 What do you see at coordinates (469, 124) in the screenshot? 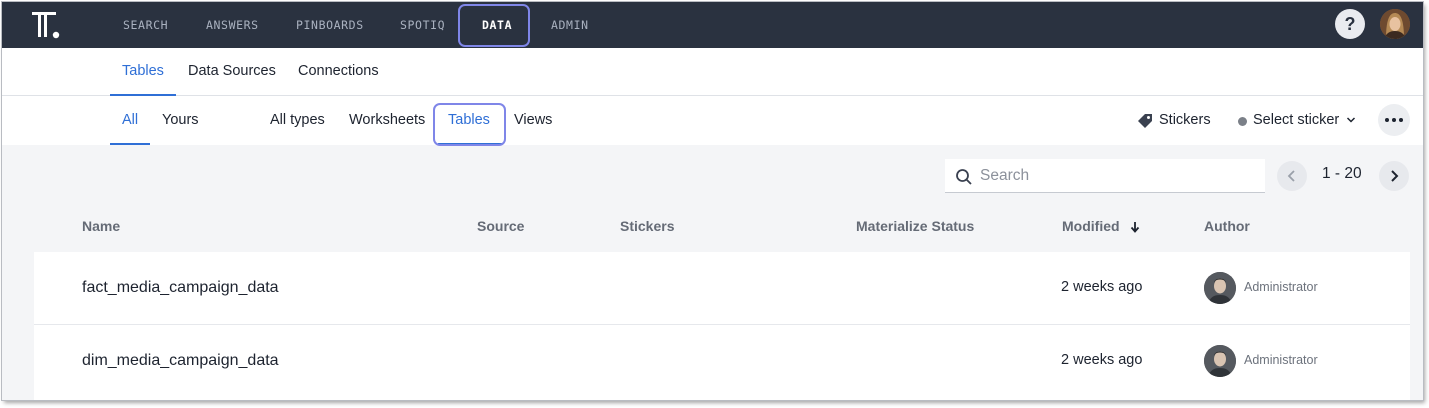
I see `tables-filter-highlight` at bounding box center [469, 124].